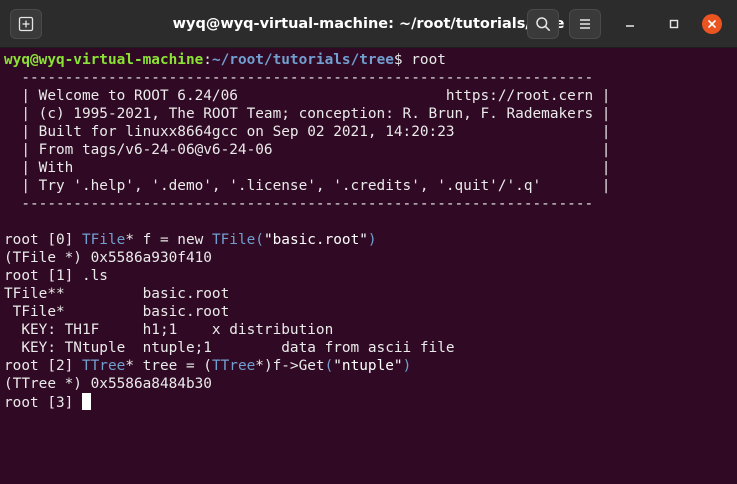 The height and width of the screenshot is (484, 737). Describe the element at coordinates (108, 258) in the screenshot. I see `root-output-line: (TFile *) 0x5586a930f410` at that location.